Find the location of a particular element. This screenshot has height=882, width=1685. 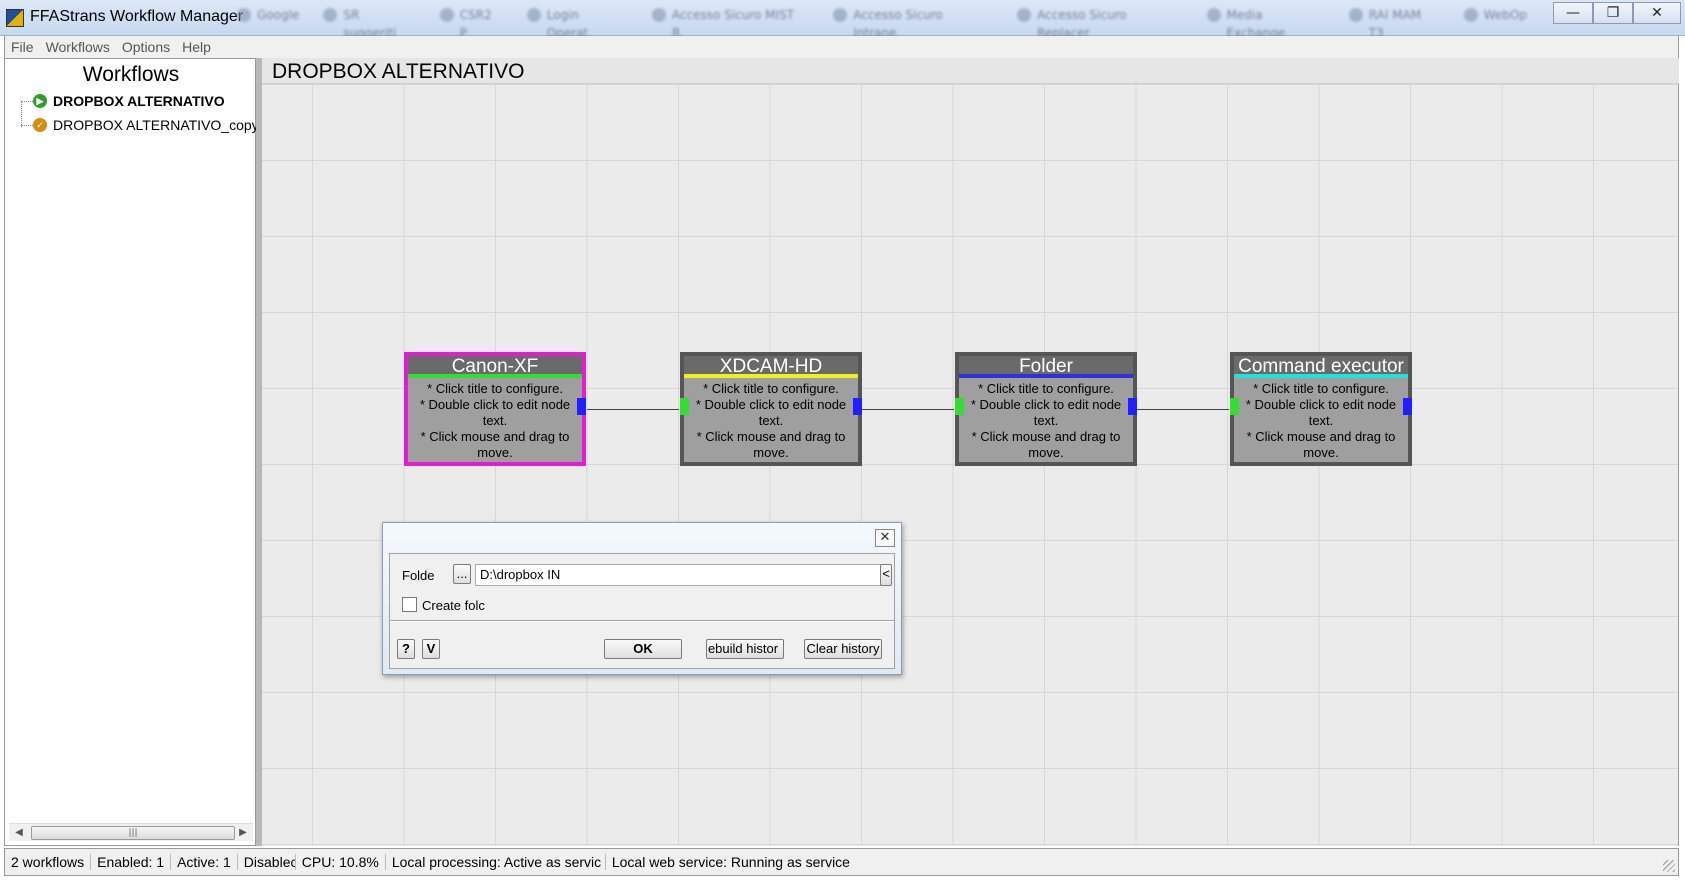

folder-path-input: D:\dropbox IN is located at coordinates (679, 575).